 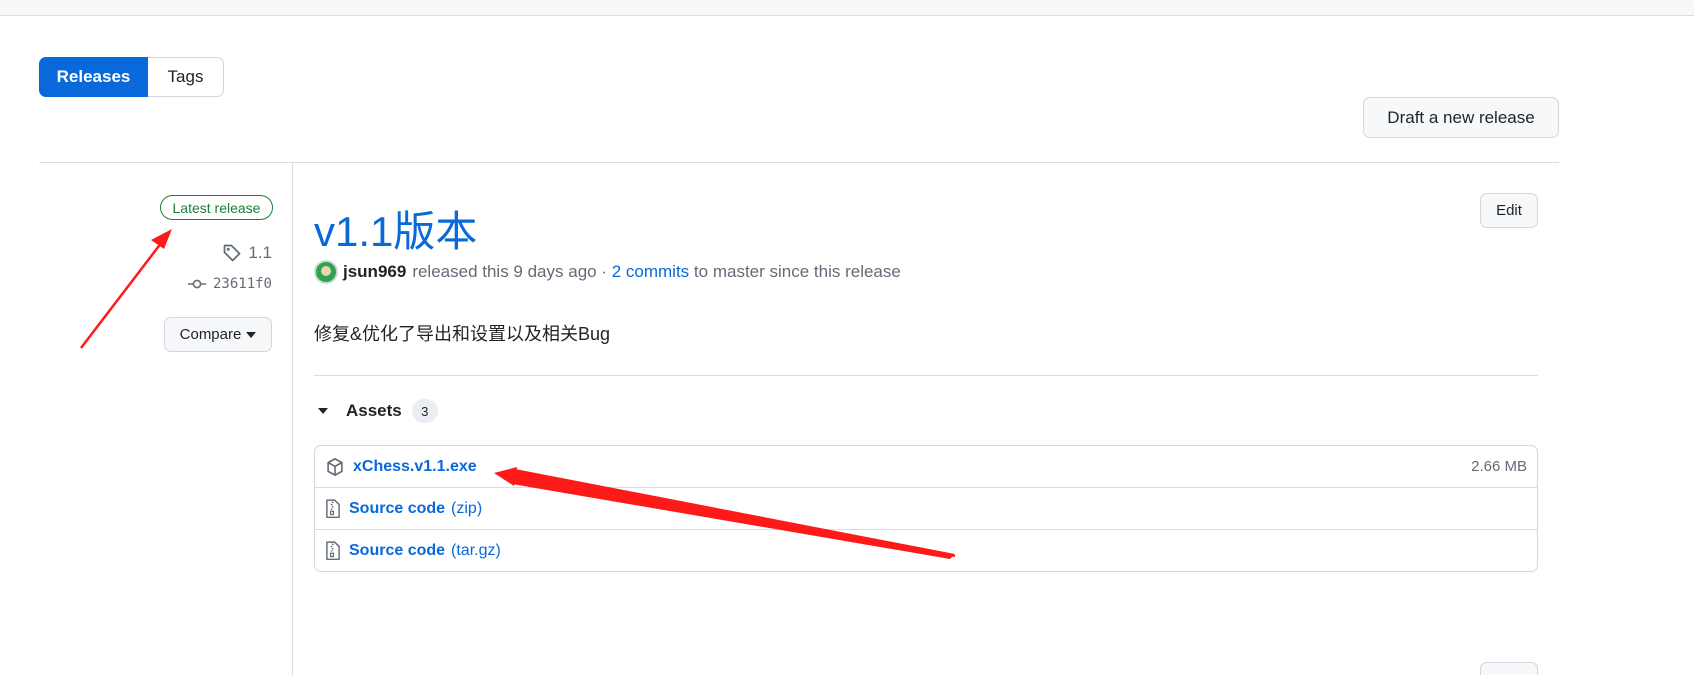 I want to click on commit-sha: 23611f0, so click(x=242, y=284).